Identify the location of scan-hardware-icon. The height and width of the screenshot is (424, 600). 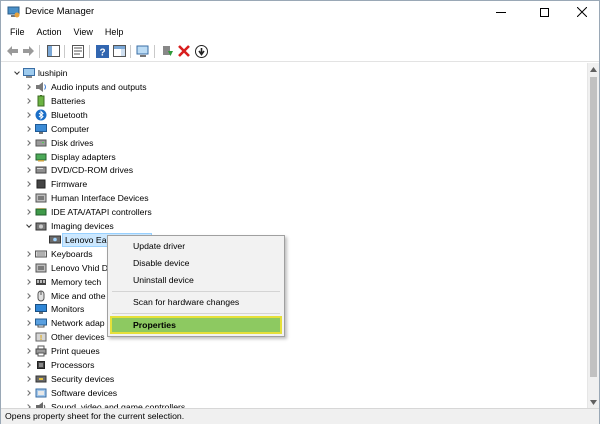
(143, 51).